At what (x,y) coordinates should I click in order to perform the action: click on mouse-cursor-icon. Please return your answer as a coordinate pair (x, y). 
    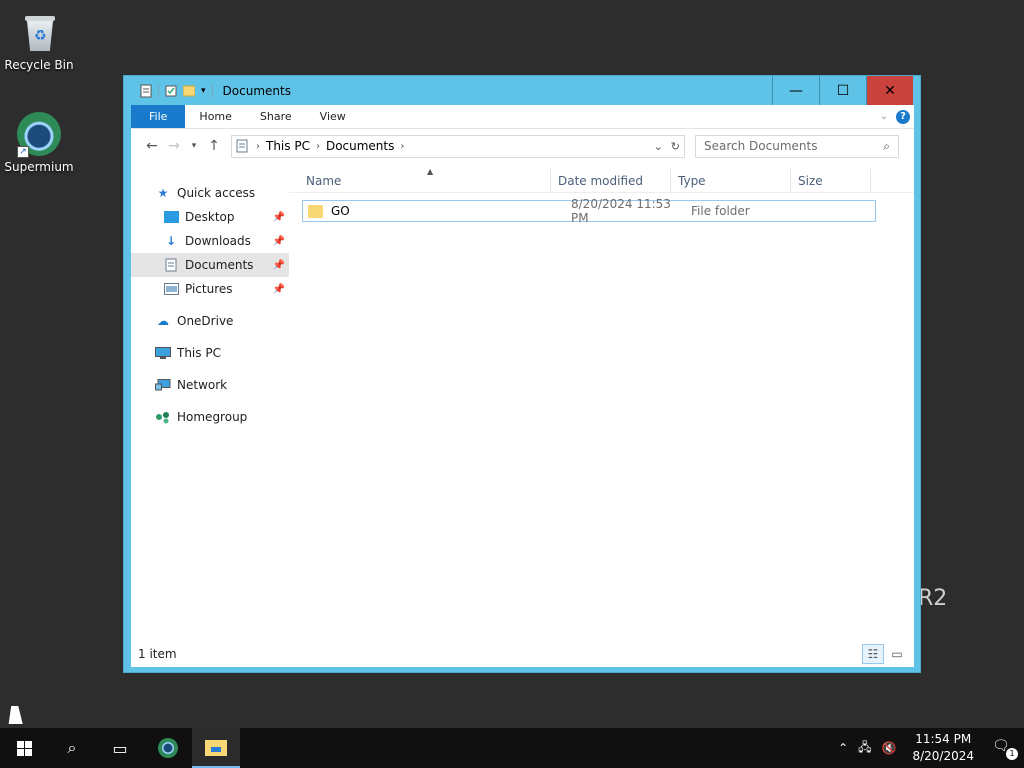
    Looking at the image, I should click on (17, 715).